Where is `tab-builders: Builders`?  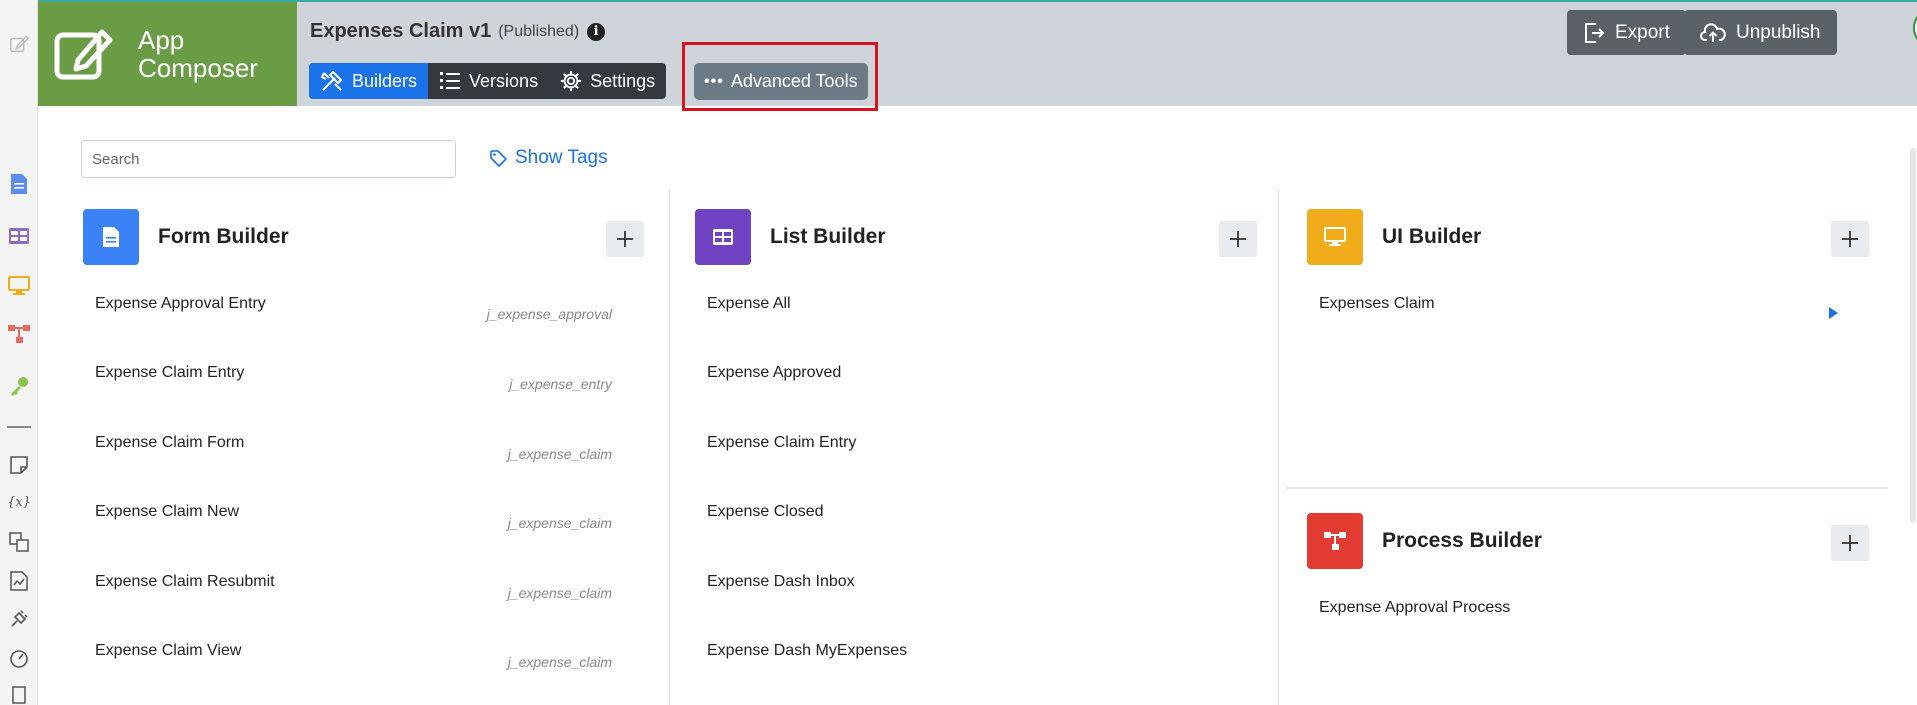
tab-builders: Builders is located at coordinates (369, 81).